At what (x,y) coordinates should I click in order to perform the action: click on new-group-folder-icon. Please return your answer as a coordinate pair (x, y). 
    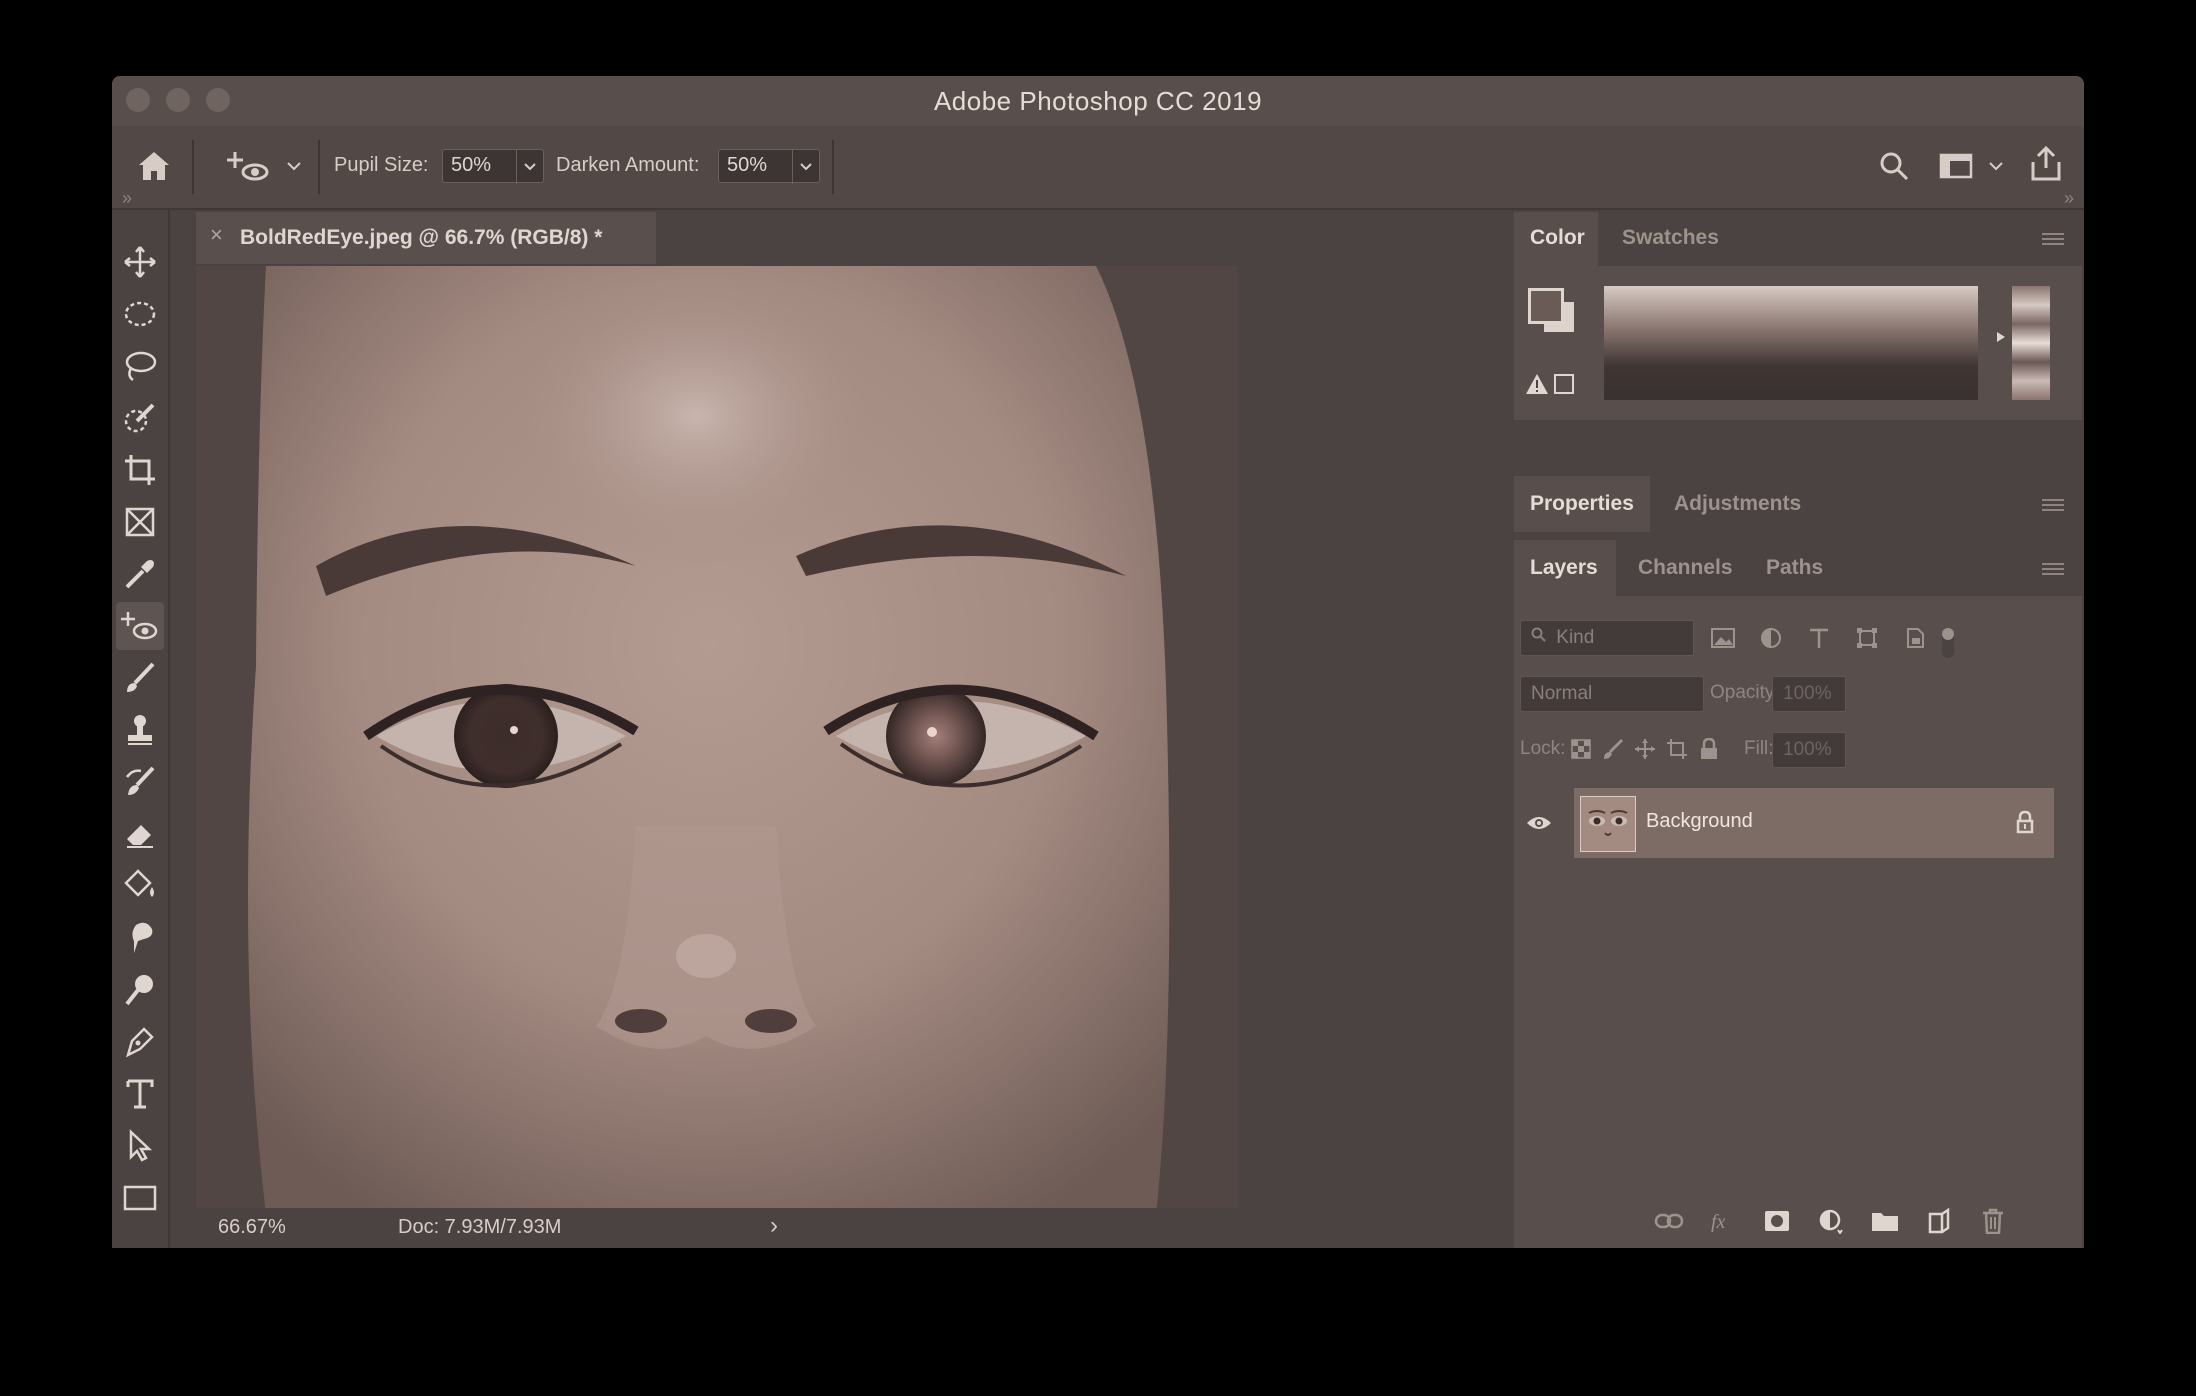
    Looking at the image, I should click on (1885, 1221).